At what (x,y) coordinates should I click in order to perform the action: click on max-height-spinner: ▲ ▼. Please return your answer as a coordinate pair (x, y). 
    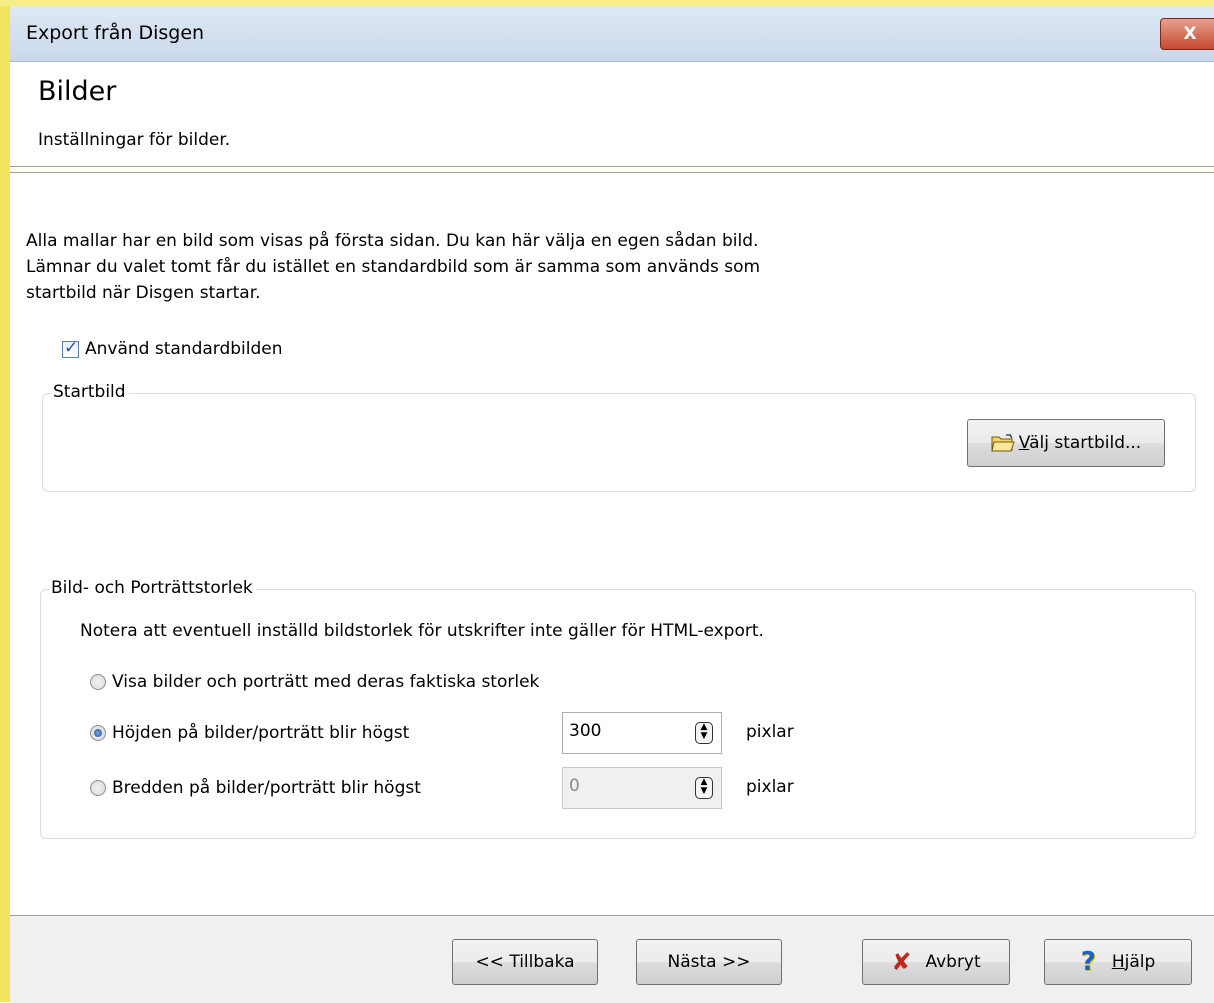
    Looking at the image, I should click on (704, 733).